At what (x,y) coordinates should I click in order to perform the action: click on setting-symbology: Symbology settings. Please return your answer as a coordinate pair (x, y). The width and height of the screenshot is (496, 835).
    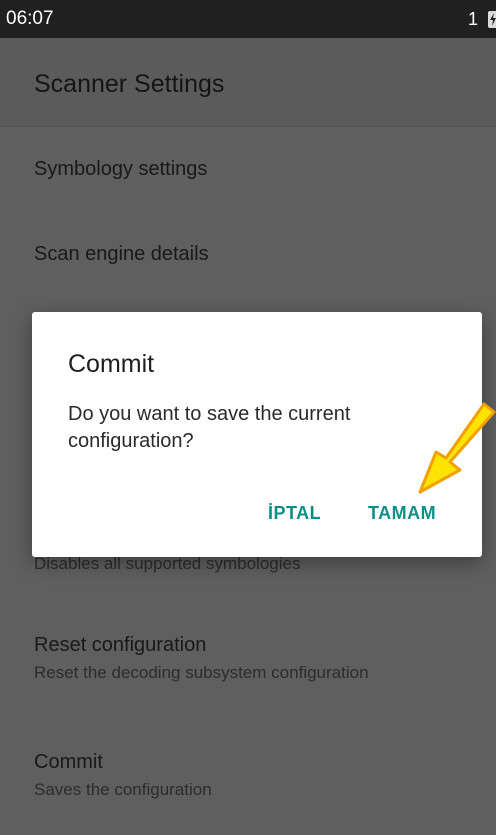
    Looking at the image, I should click on (120, 169).